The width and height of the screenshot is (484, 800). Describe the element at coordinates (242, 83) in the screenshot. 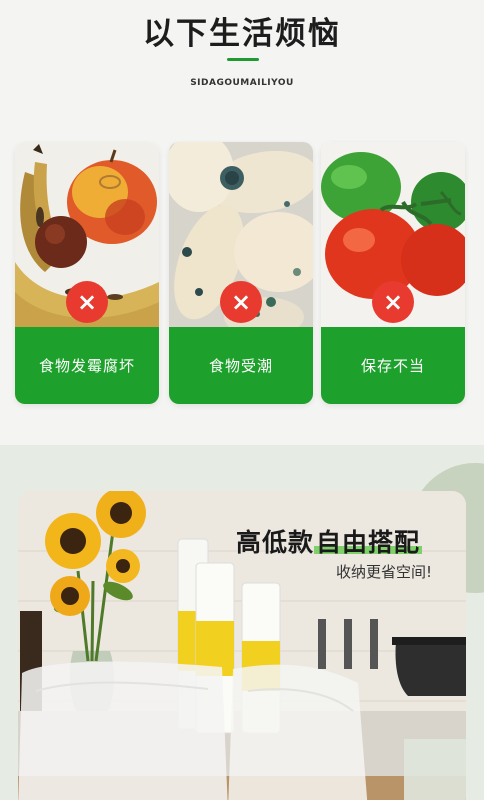

I see `section-subtitle: SIDAGOUMAILIYOU` at that location.